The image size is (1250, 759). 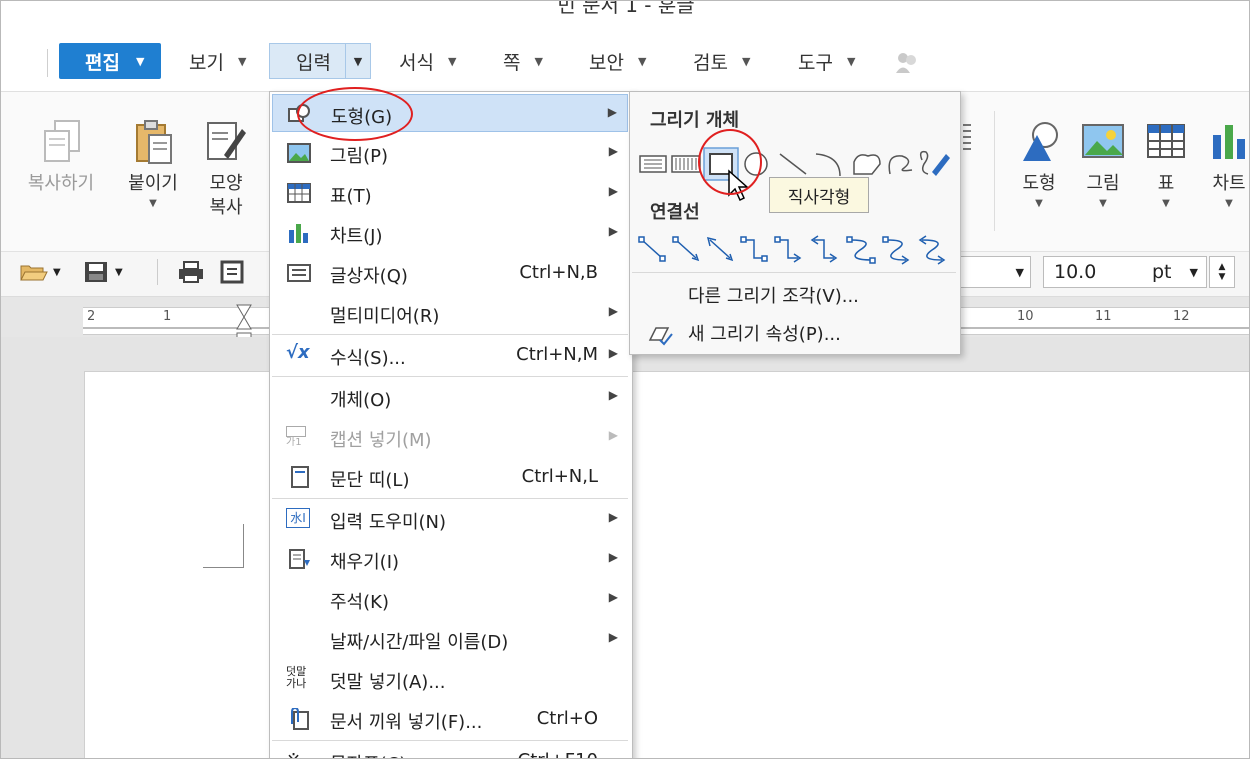 What do you see at coordinates (626, 8) in the screenshot?
I see `window-title: 빈 문서 1 - 훈글` at bounding box center [626, 8].